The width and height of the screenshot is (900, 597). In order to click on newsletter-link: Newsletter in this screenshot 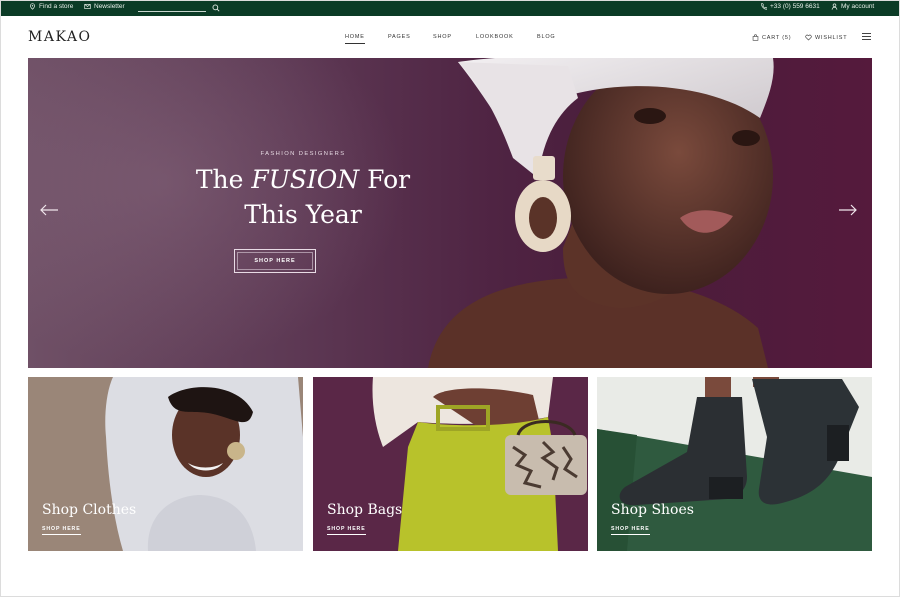, I will do `click(104, 6)`.